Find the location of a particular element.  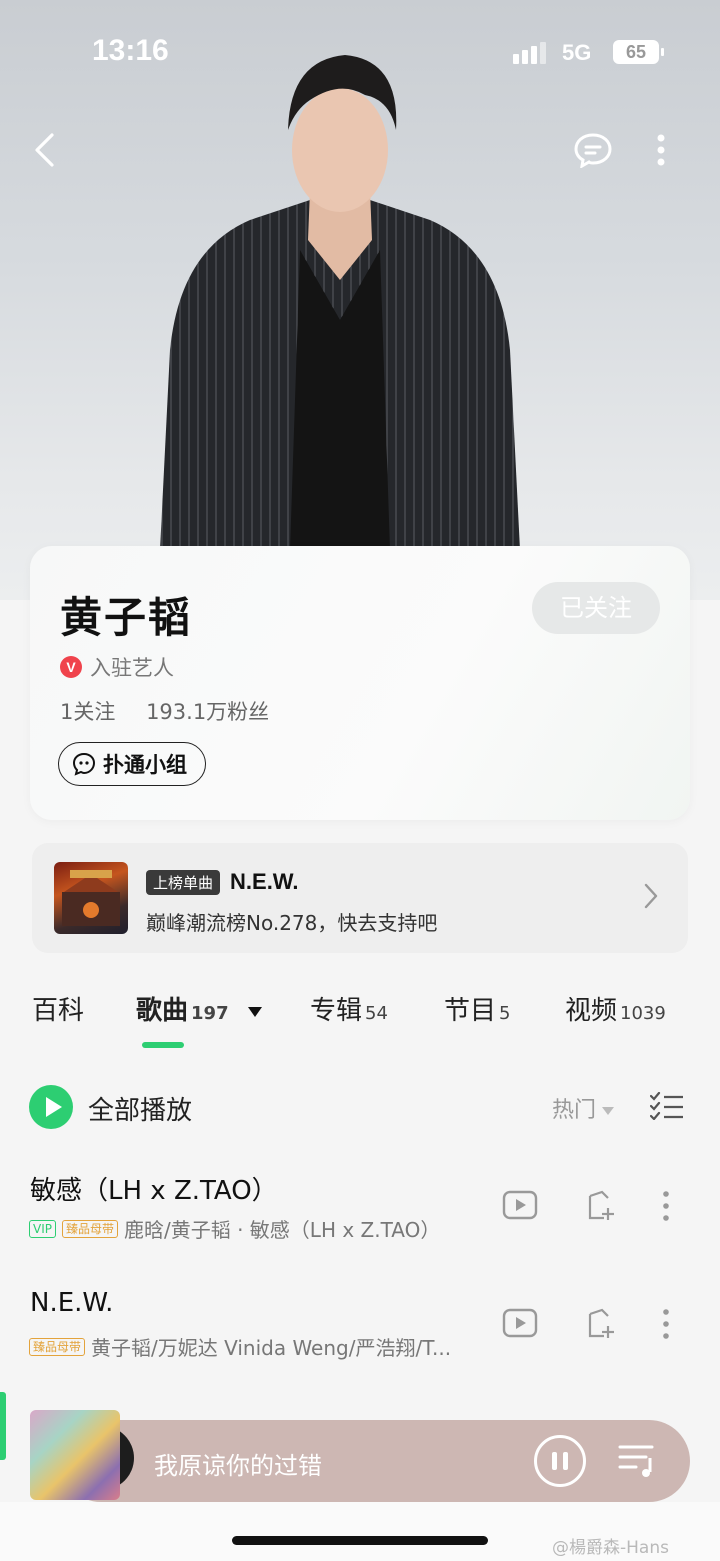

chart-tag: 上榜单曲 is located at coordinates (183, 882).